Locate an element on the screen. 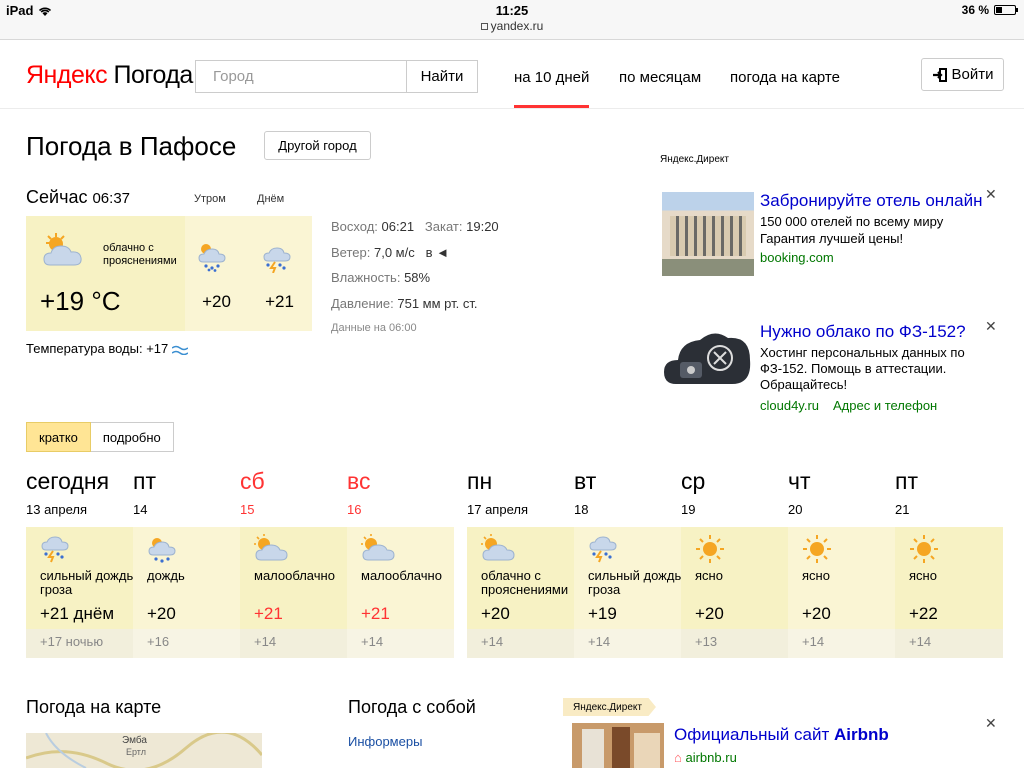 The image size is (1024, 768). map-thumbnail: Эмба Ертл is located at coordinates (144, 750).